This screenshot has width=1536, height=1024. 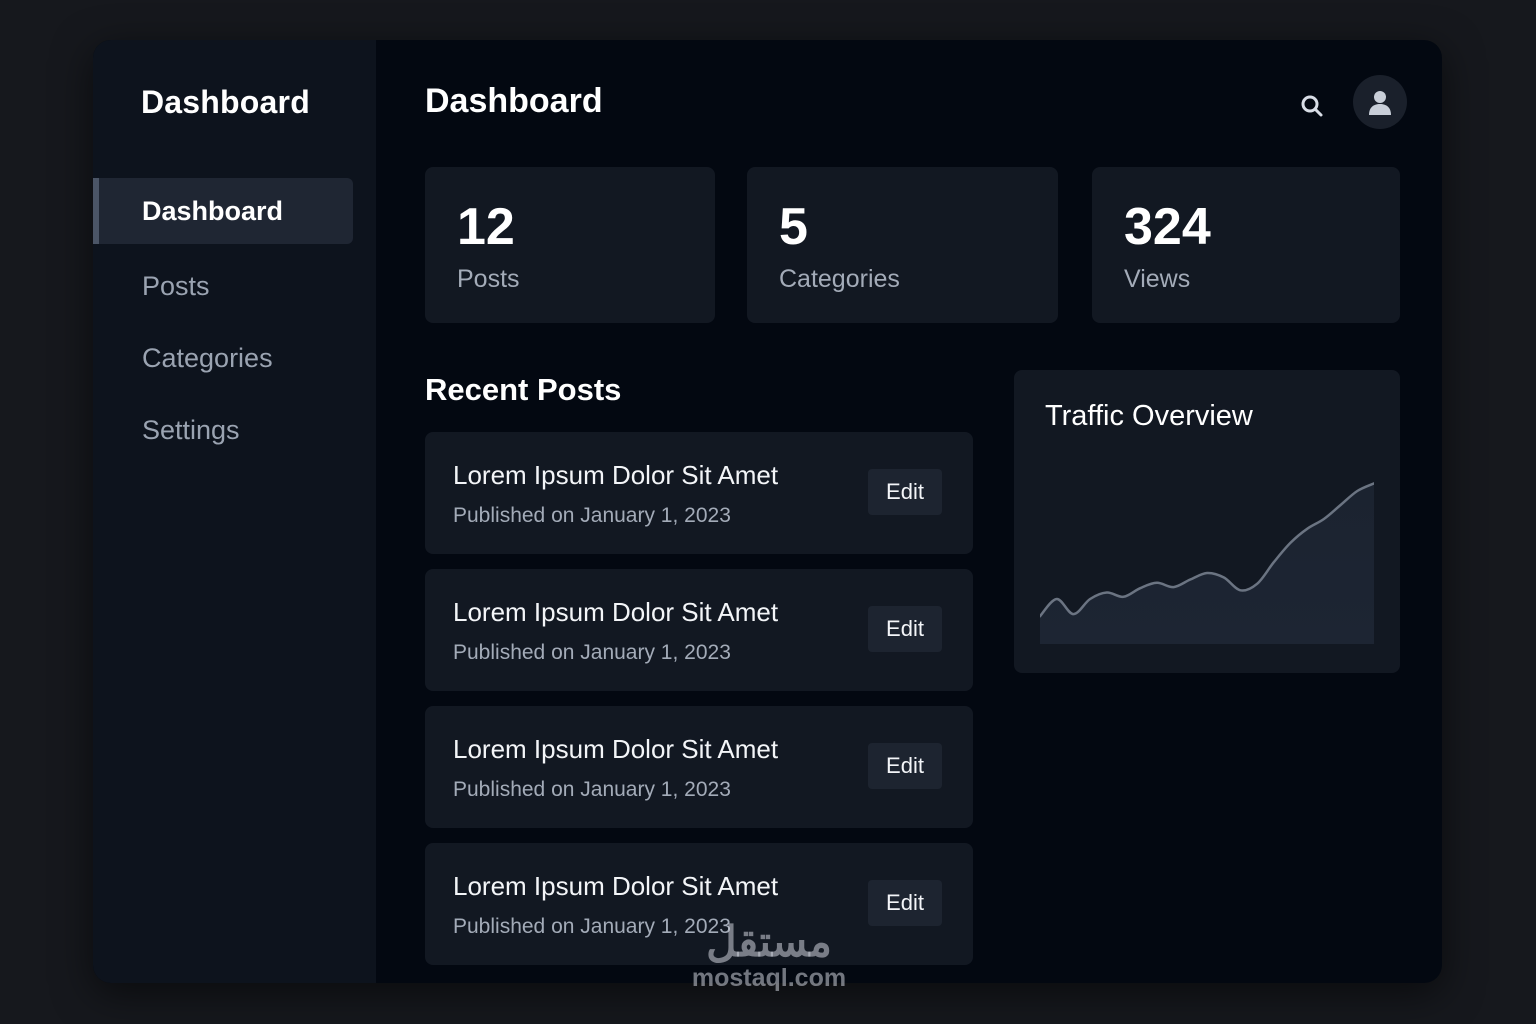 I want to click on sidebar-item-categories: Categories, so click(x=223, y=358).